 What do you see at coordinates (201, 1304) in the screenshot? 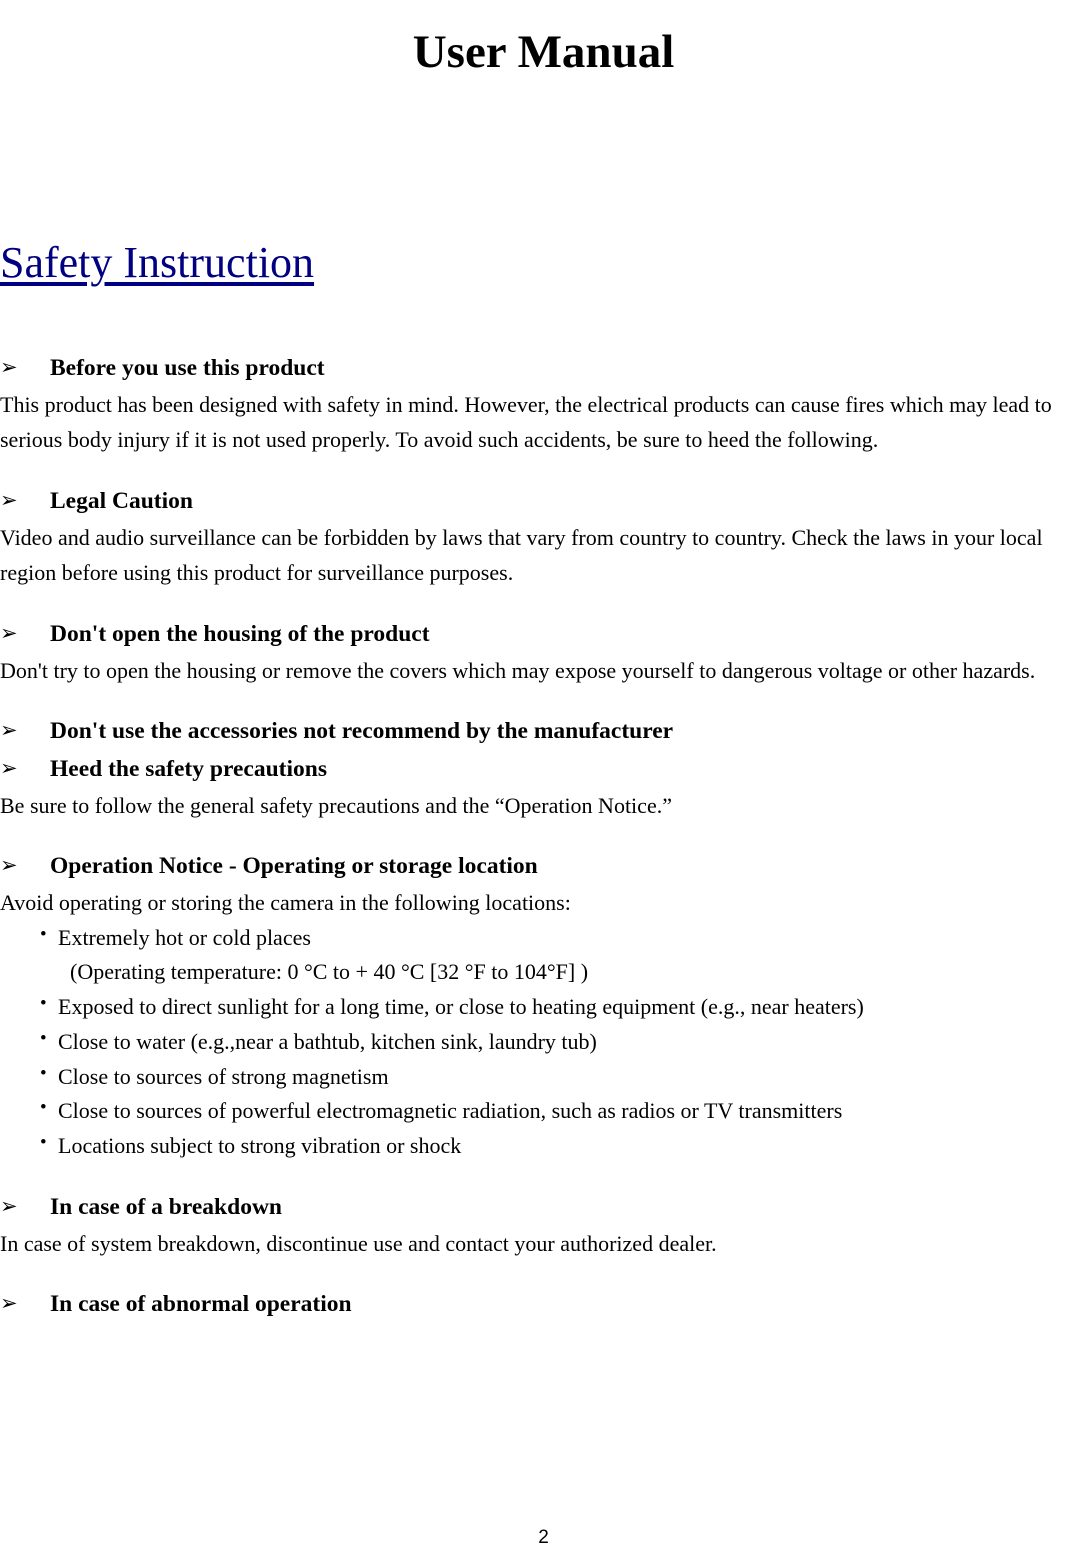
I see `section-heading-label: In case of abnormal operation` at bounding box center [201, 1304].